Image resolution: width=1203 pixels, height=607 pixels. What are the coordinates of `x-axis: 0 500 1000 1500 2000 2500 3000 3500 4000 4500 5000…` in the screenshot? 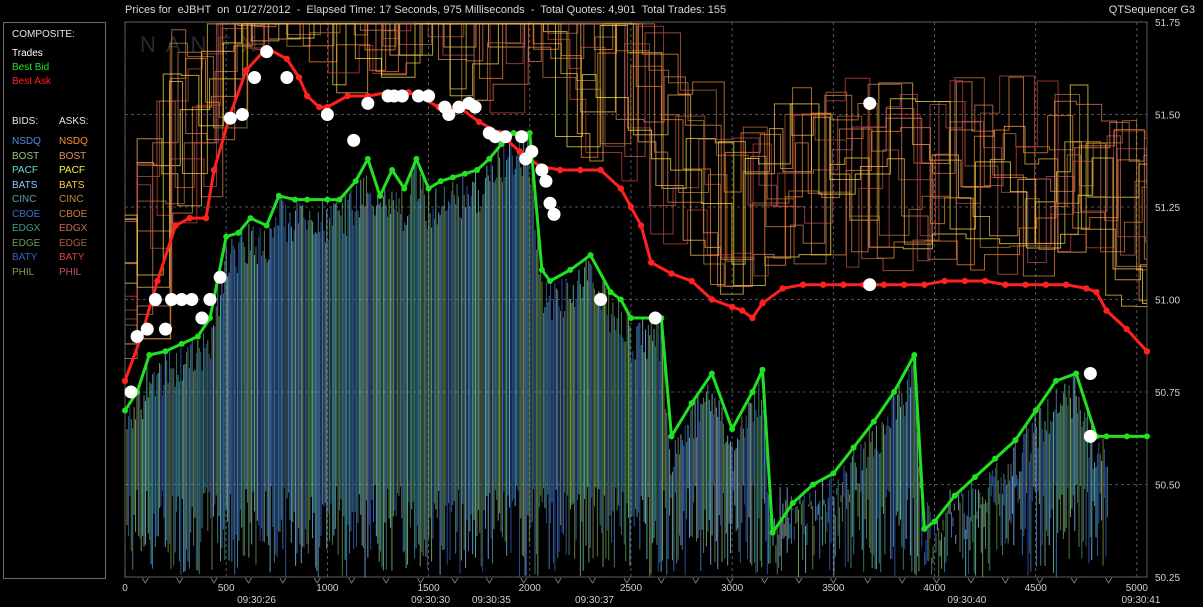 It's located at (641, 591).